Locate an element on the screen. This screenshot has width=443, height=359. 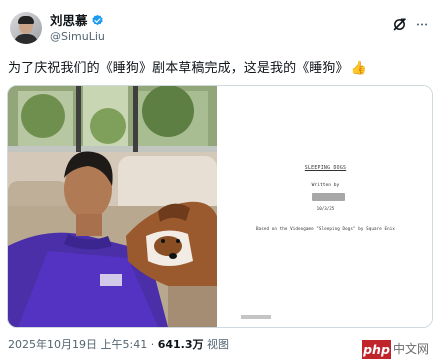
php-watermark: php 中文网 is located at coordinates (397, 349).